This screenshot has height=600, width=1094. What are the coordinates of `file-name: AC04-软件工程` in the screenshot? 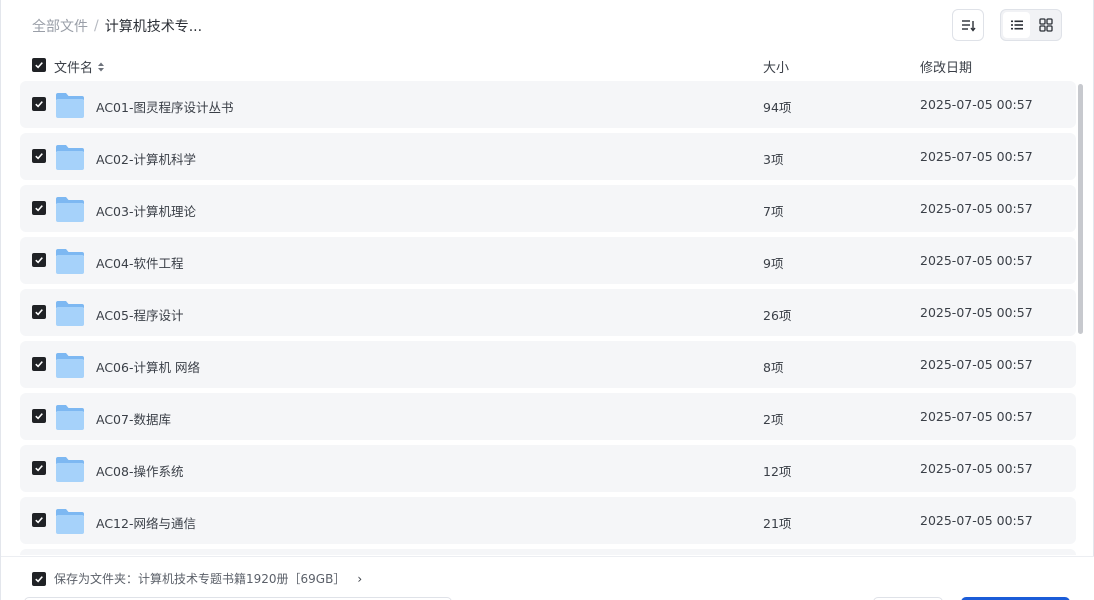 It's located at (139, 262).